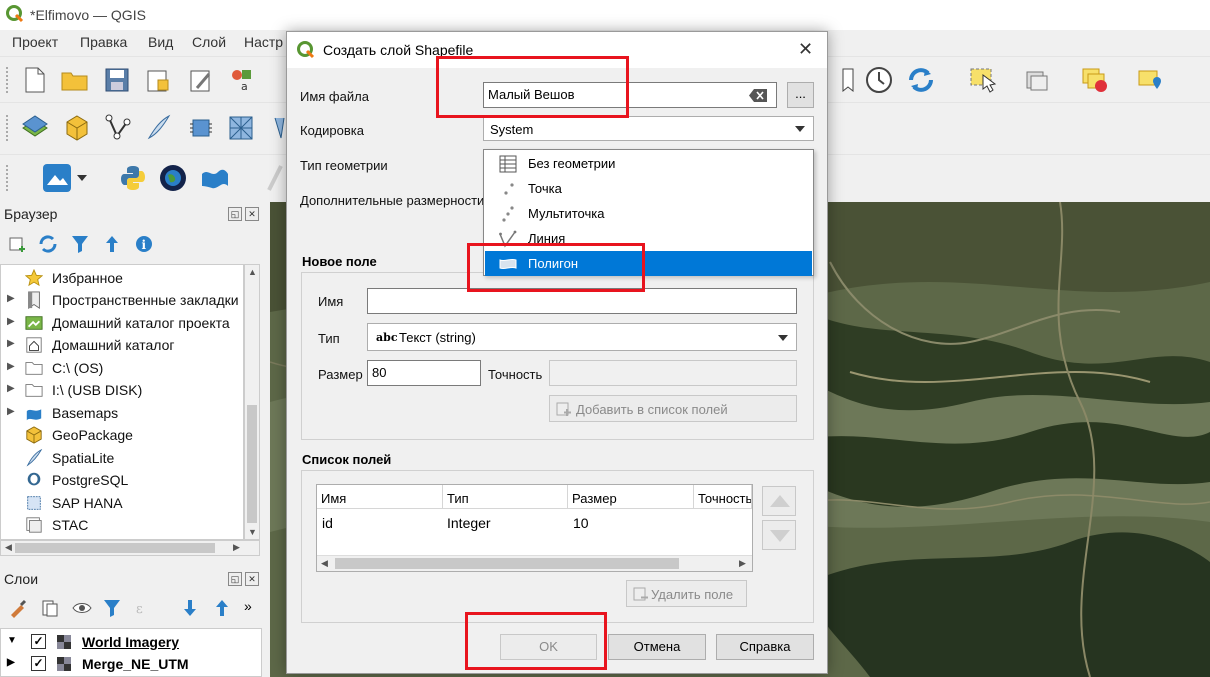  Describe the element at coordinates (132, 664) in the screenshot. I see `layer-item-merge-ne-utm: ▶ ✓ Merge_NE_UTM` at that location.